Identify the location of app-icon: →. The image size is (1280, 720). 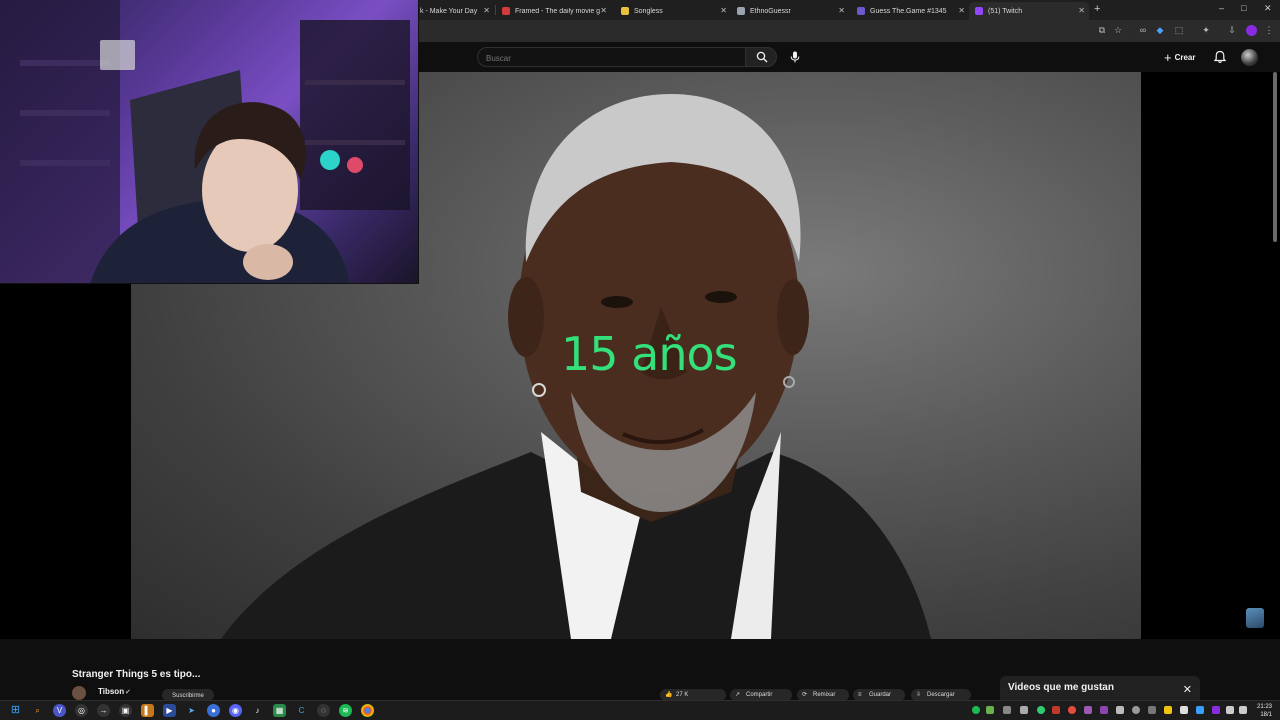
(103, 710).